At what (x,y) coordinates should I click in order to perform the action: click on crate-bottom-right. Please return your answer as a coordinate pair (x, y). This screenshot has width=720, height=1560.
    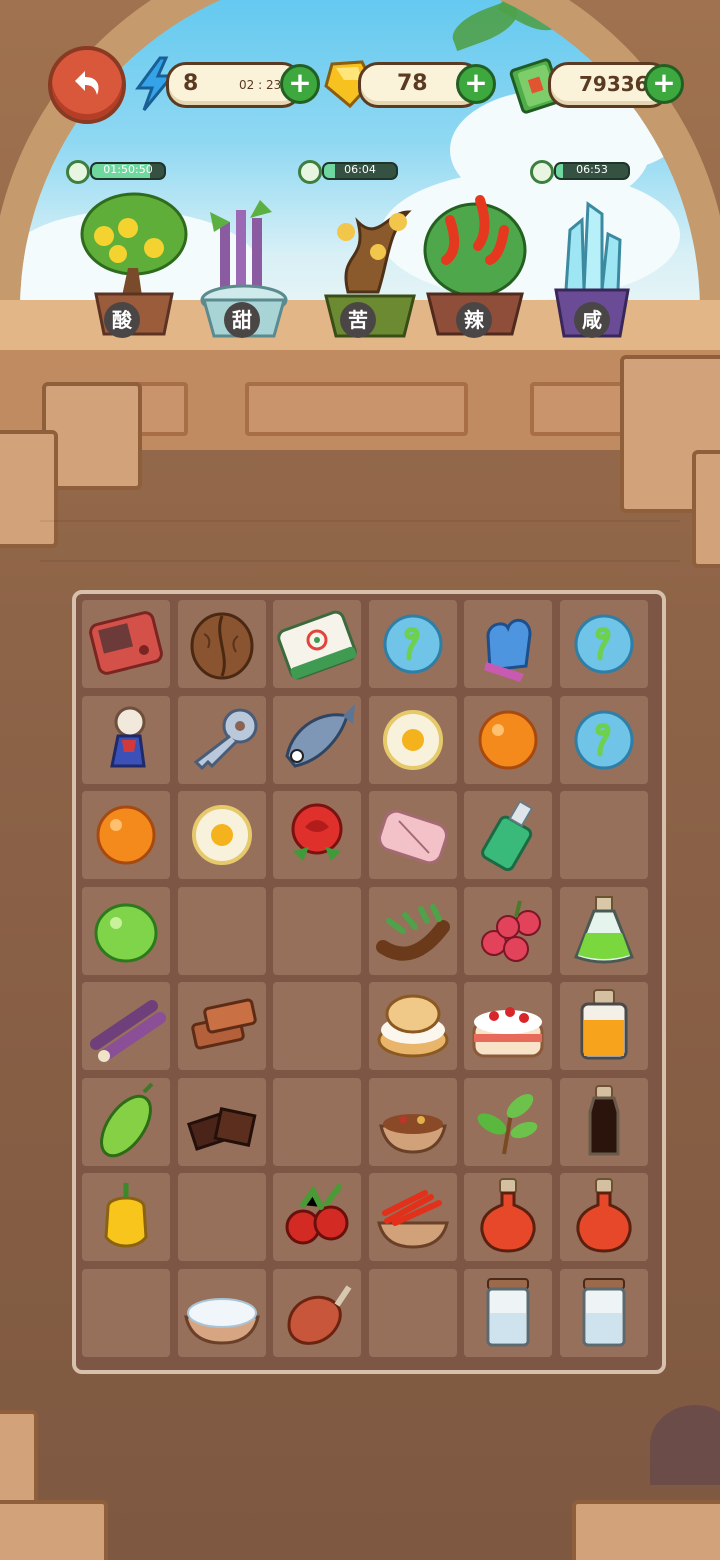
    Looking at the image, I should click on (646, 1530).